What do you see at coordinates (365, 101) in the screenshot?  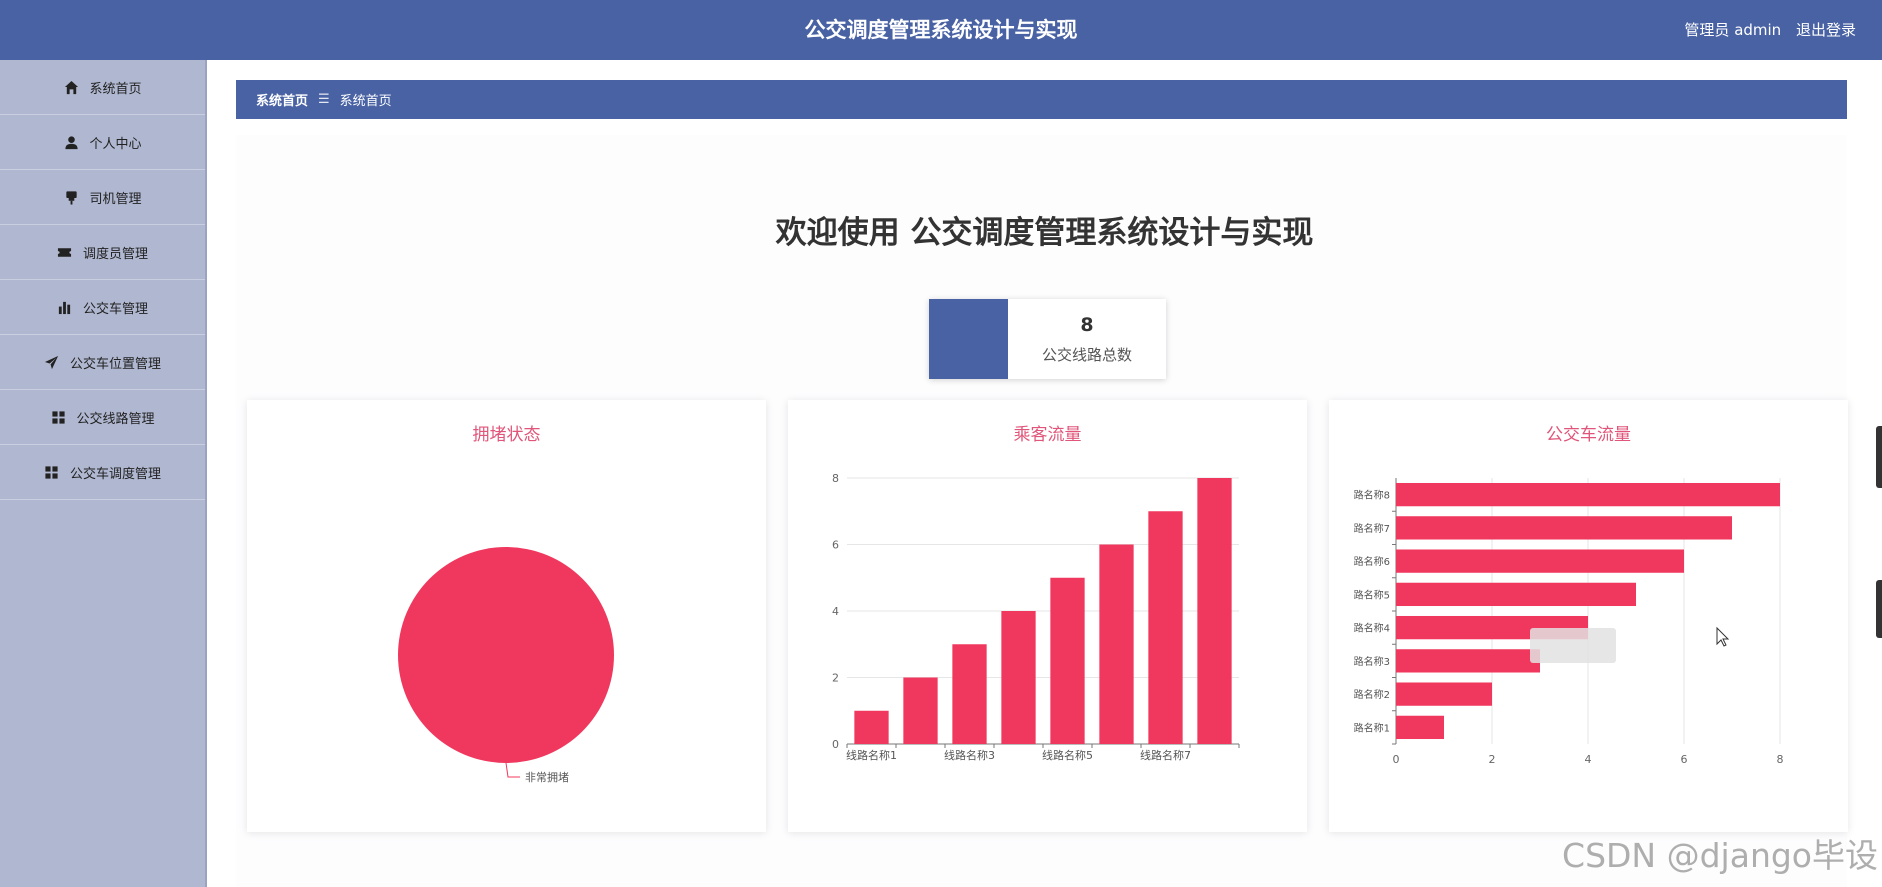 I see `breadcrumb-current: 系统首页` at bounding box center [365, 101].